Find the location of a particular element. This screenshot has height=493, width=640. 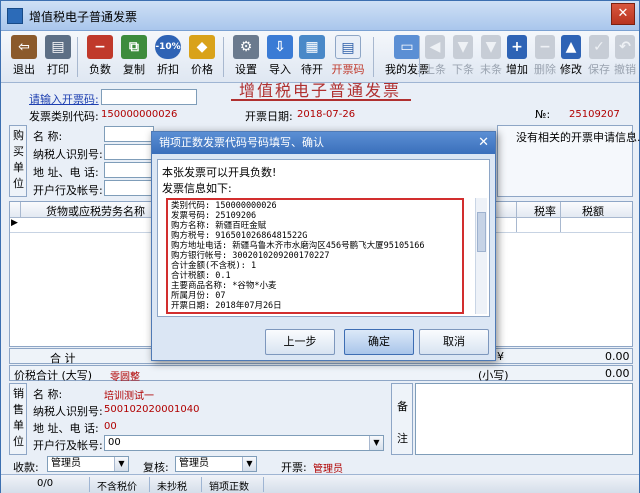

seller-side-label-1: 售 is located at coordinates (18, 409).